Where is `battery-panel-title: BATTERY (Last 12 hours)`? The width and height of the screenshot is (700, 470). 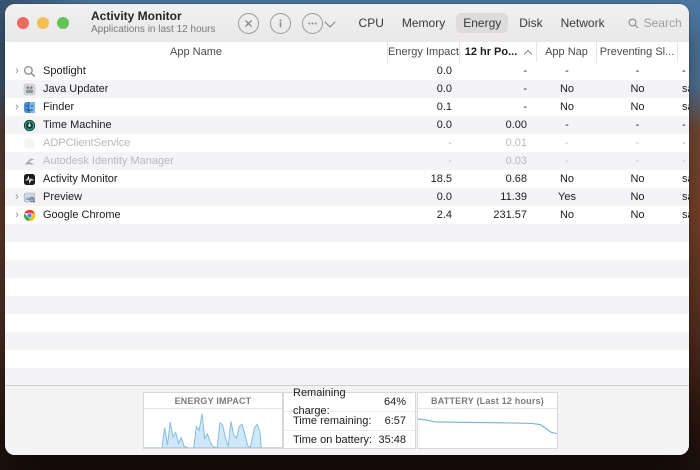 battery-panel-title: BATTERY (Last 12 hours) is located at coordinates (487, 401).